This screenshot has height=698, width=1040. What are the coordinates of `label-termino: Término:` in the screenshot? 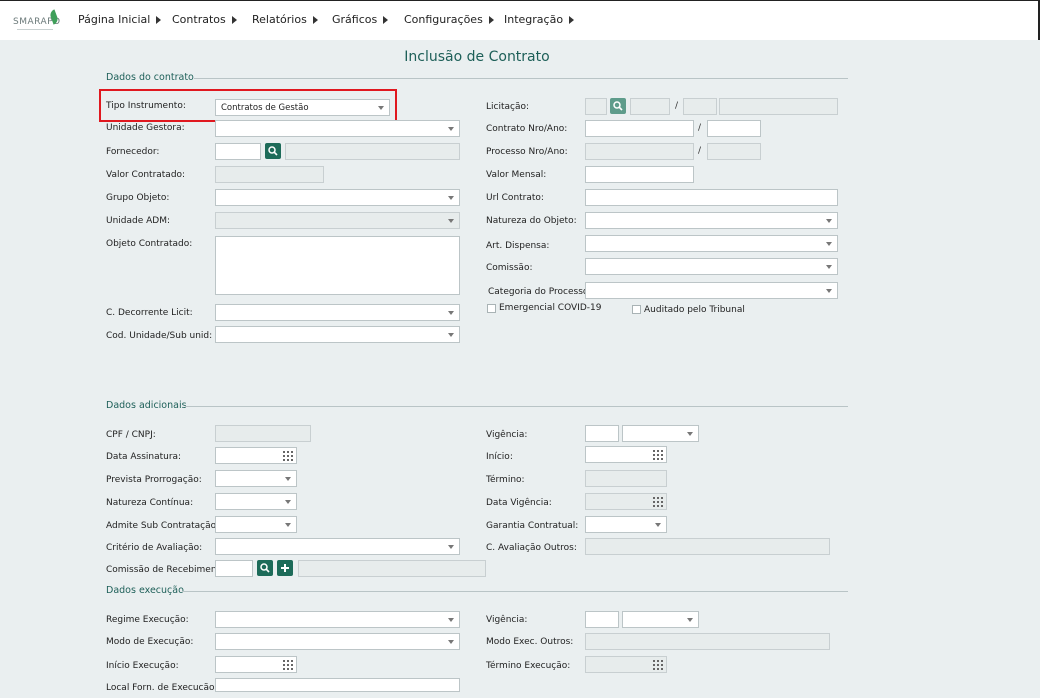 It's located at (505, 480).